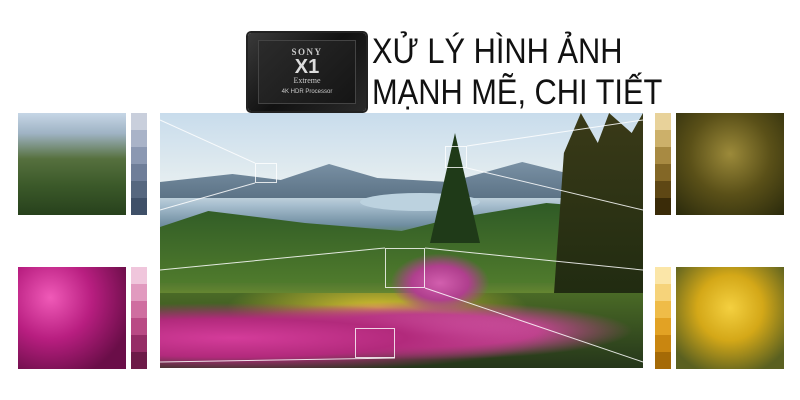  I want to click on color-gradient-swatch-blue, so click(139, 164).